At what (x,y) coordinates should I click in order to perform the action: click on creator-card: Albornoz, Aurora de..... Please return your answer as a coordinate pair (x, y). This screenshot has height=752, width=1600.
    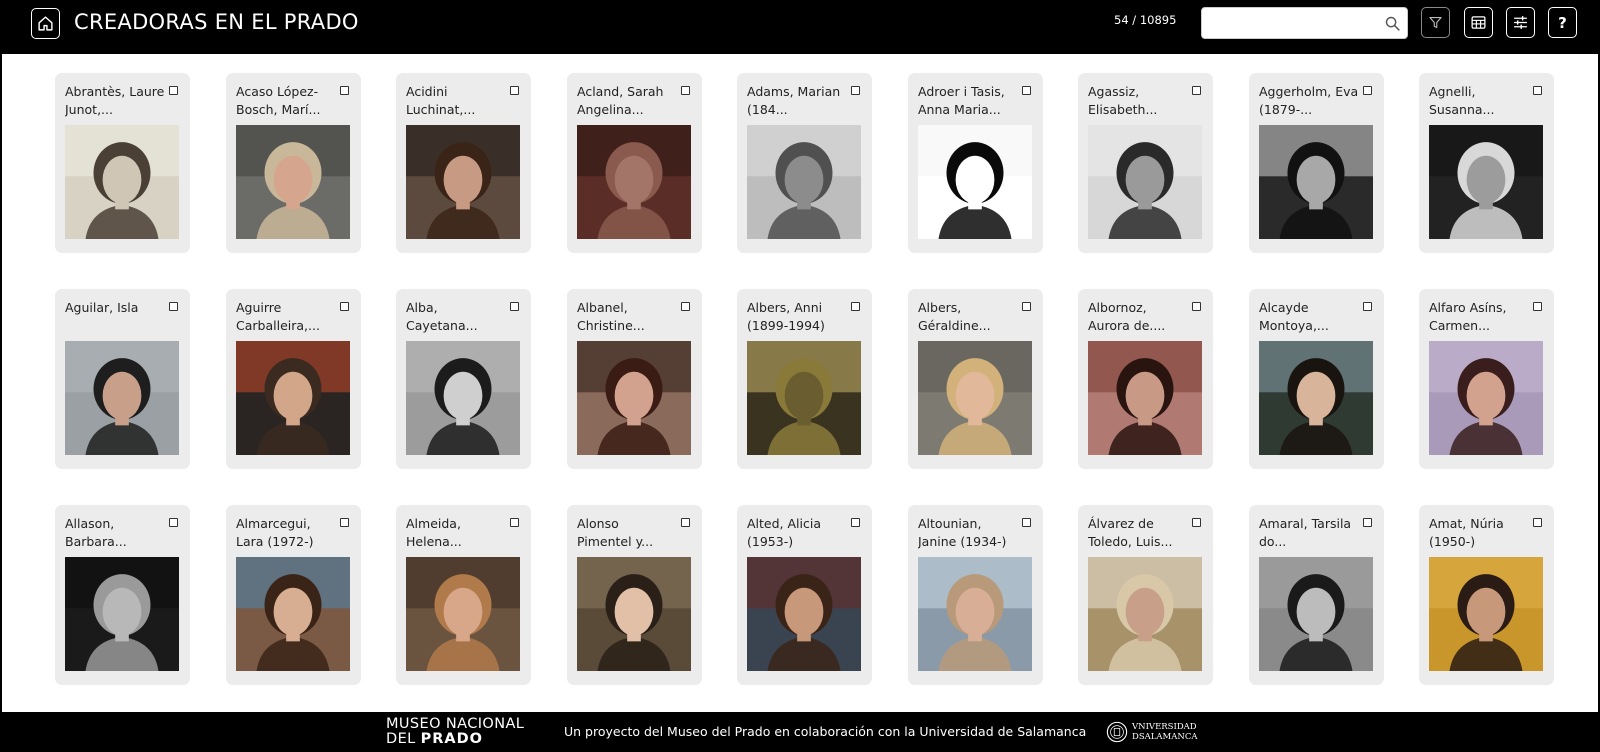
    Looking at the image, I should click on (1145, 379).